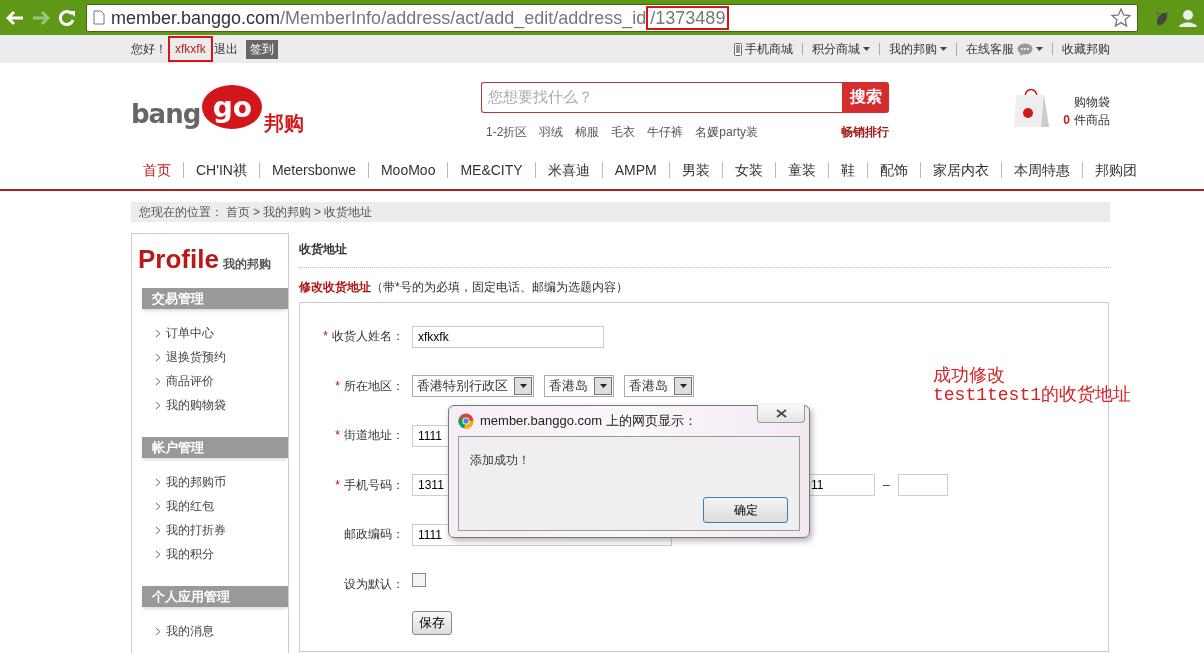  What do you see at coordinates (623, 132) in the screenshot?
I see `hot-word-link: 毛衣` at bounding box center [623, 132].